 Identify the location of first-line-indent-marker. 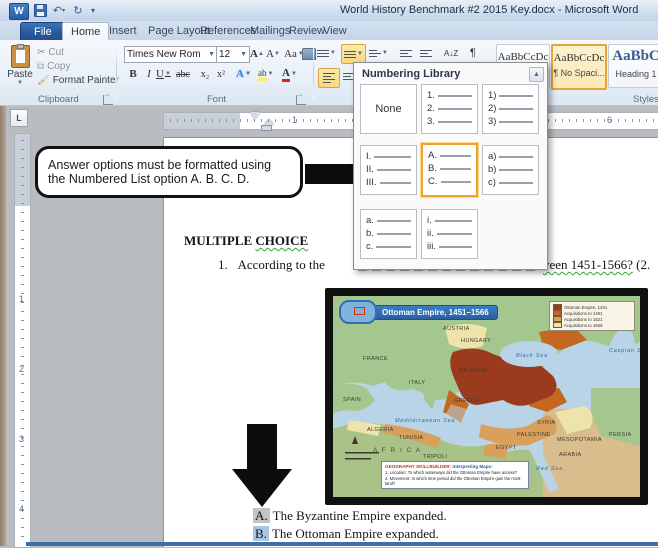
(255, 115).